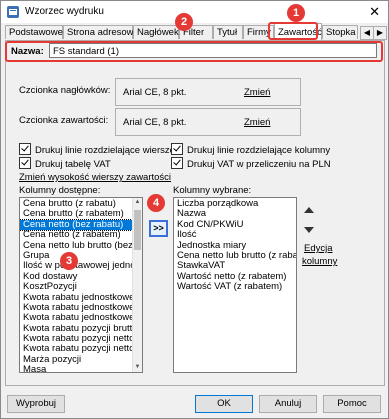  I want to click on name-label: Nazwa:, so click(27, 51).